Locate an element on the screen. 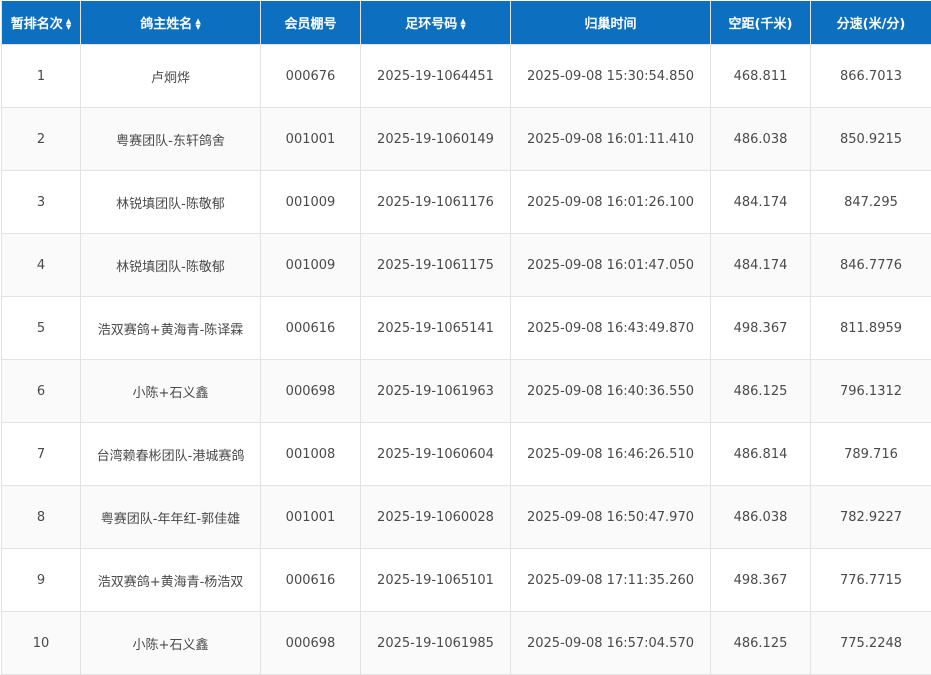 This screenshot has width=931, height=675. cell-speed: 796.1312 is located at coordinates (870, 391).